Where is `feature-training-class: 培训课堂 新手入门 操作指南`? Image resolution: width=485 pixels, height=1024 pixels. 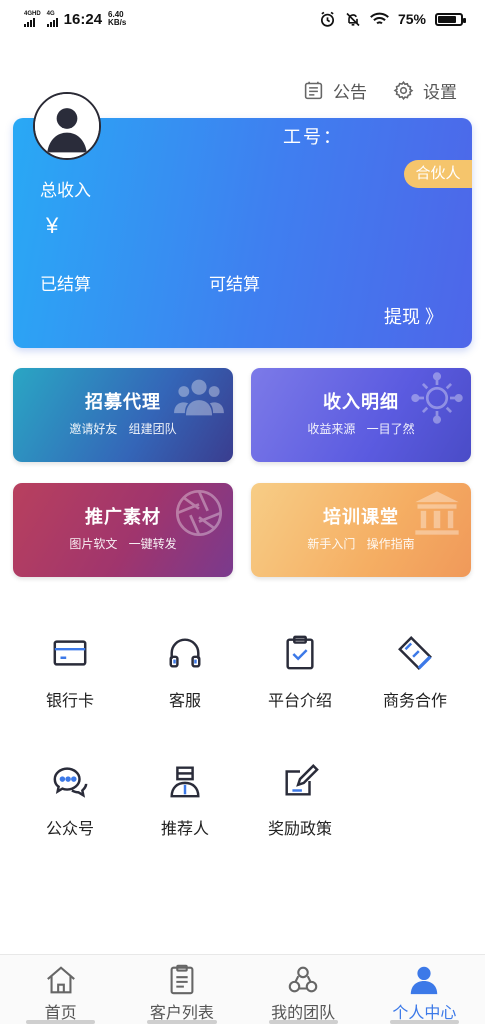
feature-training-class: 培训课堂 新手入门 操作指南 is located at coordinates (361, 530).